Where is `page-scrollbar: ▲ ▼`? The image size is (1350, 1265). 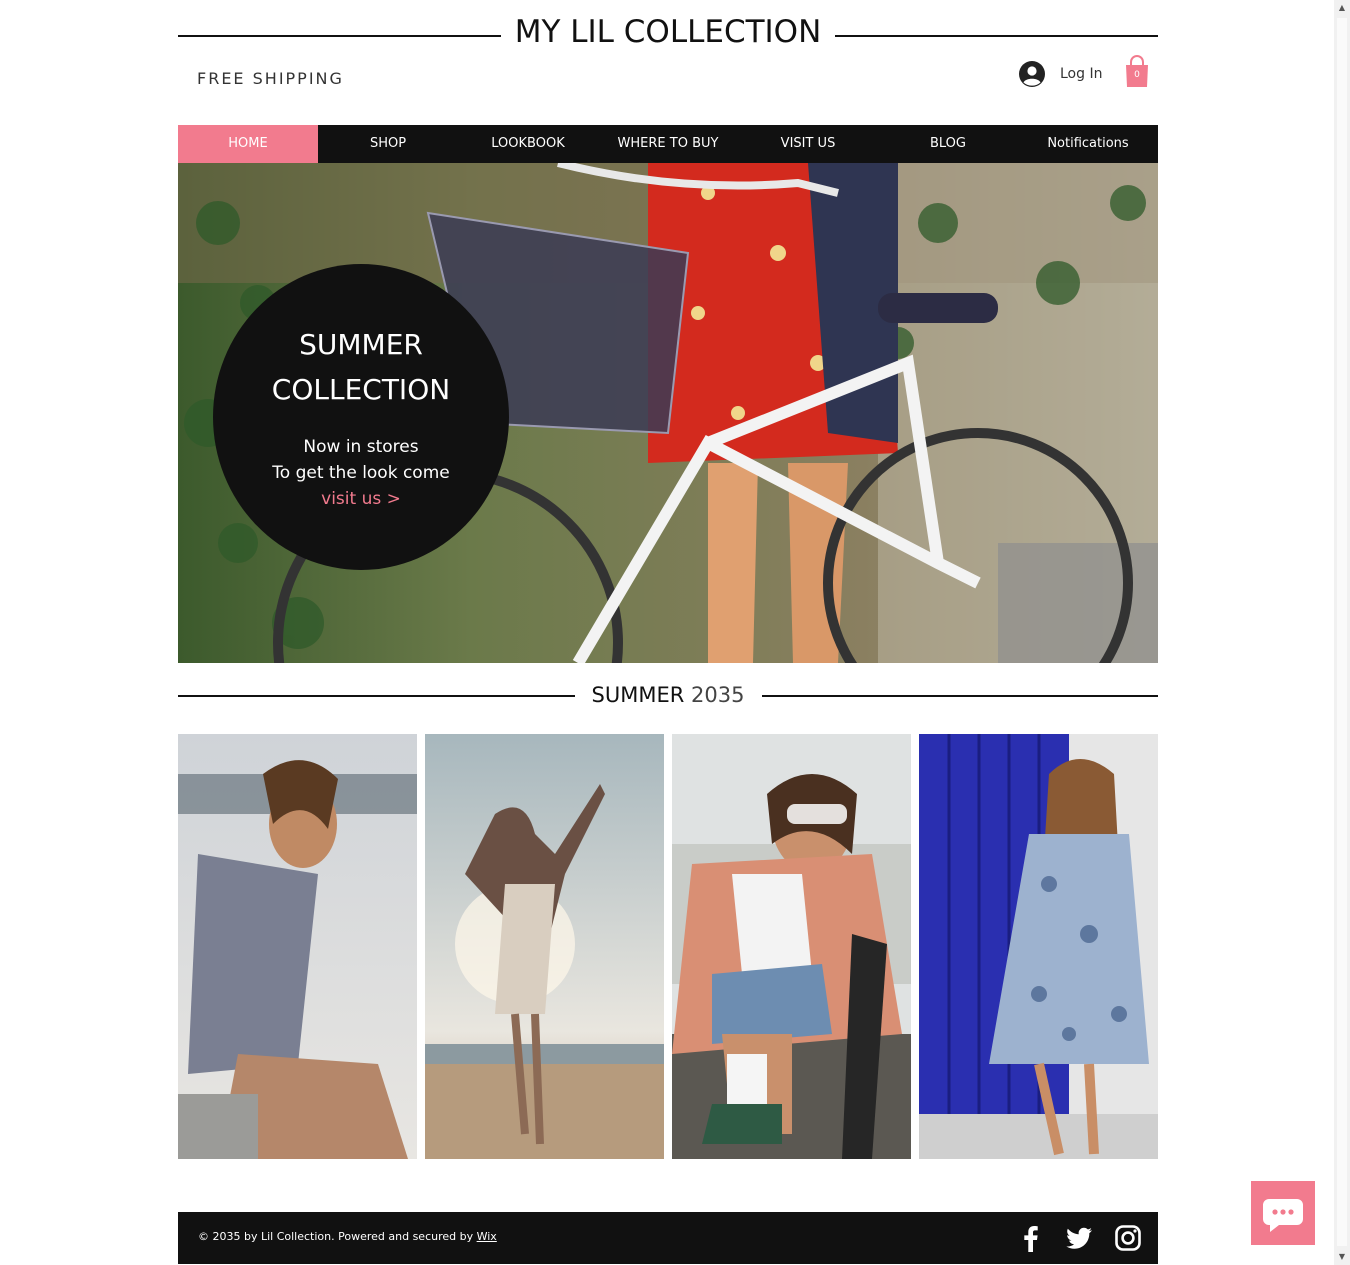 page-scrollbar: ▲ ▼ is located at coordinates (1342, 632).